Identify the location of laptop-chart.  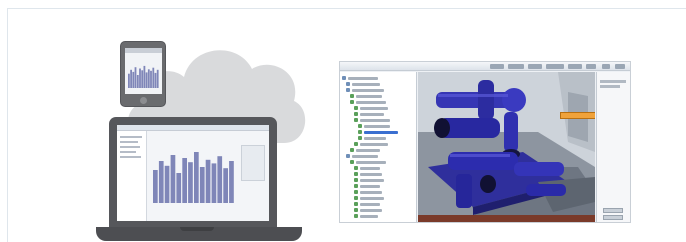
(193, 177).